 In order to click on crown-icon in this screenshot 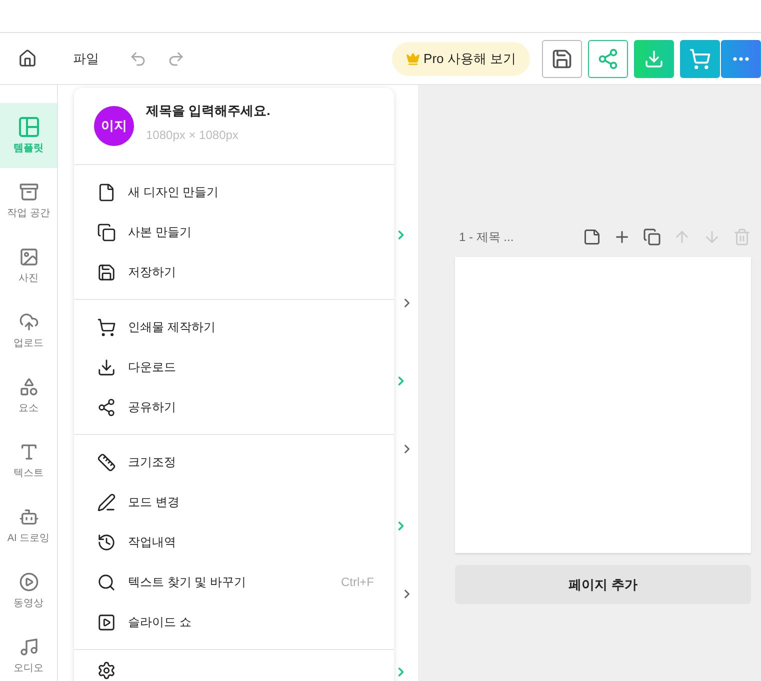, I will do `click(413, 59)`.